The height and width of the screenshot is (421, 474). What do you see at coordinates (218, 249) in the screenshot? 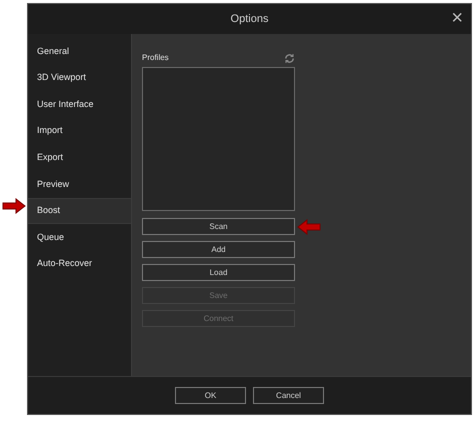
I see `profile-button: Add` at bounding box center [218, 249].